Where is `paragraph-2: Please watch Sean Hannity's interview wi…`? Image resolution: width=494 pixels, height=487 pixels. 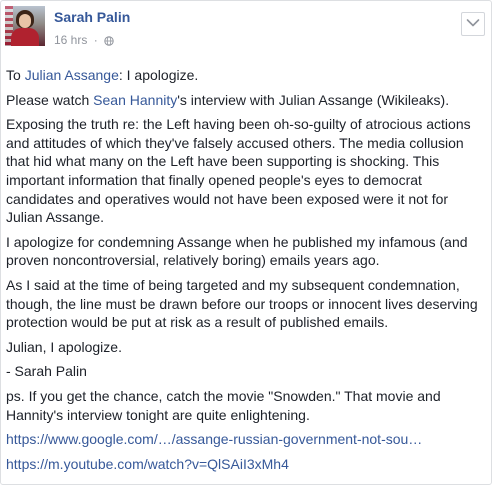 paragraph-2: Please watch Sean Hannity's interview wi… is located at coordinates (246, 100).